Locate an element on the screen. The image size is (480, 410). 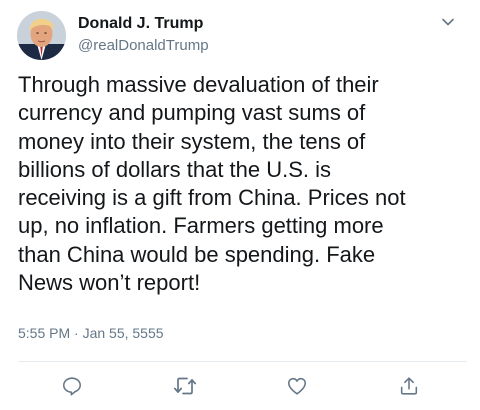
reply-icon is located at coordinates (72, 386).